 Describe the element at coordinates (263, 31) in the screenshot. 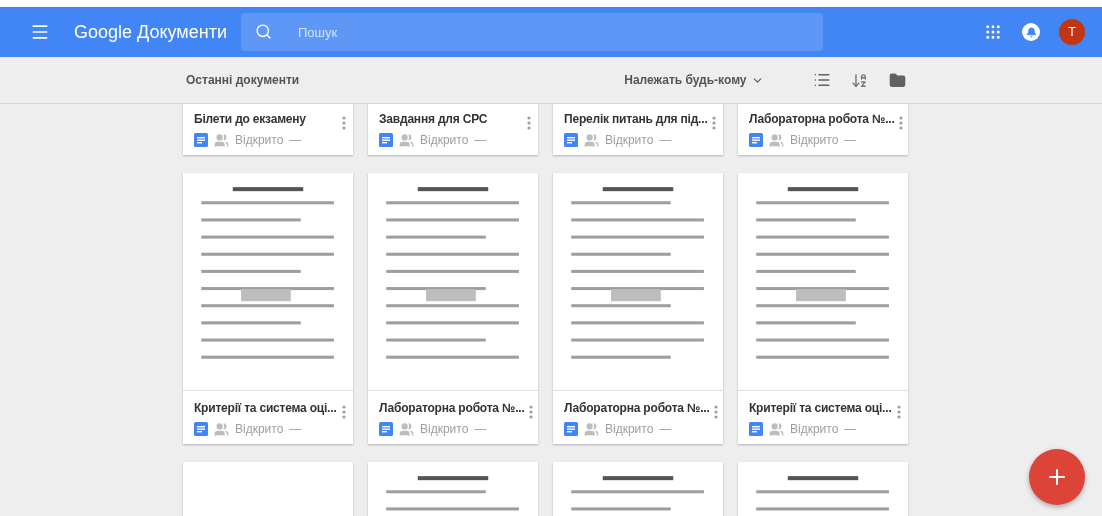

I see `search-icon` at that location.